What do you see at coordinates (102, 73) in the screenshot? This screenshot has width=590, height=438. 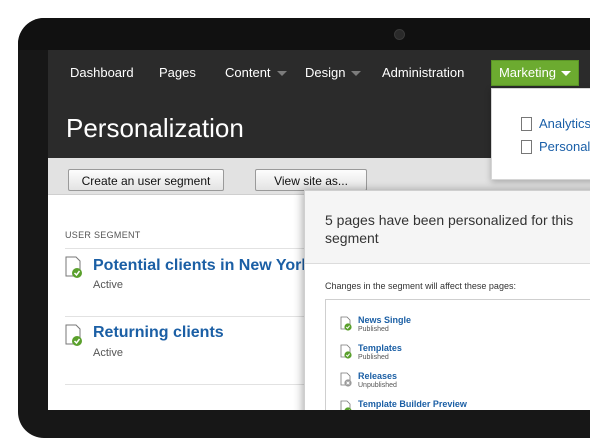 I see `nav-dashboard: Dashboard` at bounding box center [102, 73].